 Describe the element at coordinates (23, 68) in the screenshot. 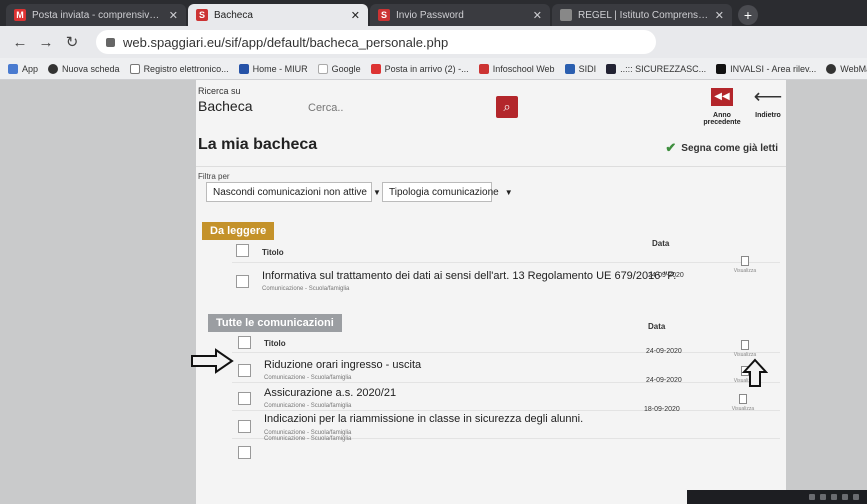

I see `bookmark-app: App` at that location.